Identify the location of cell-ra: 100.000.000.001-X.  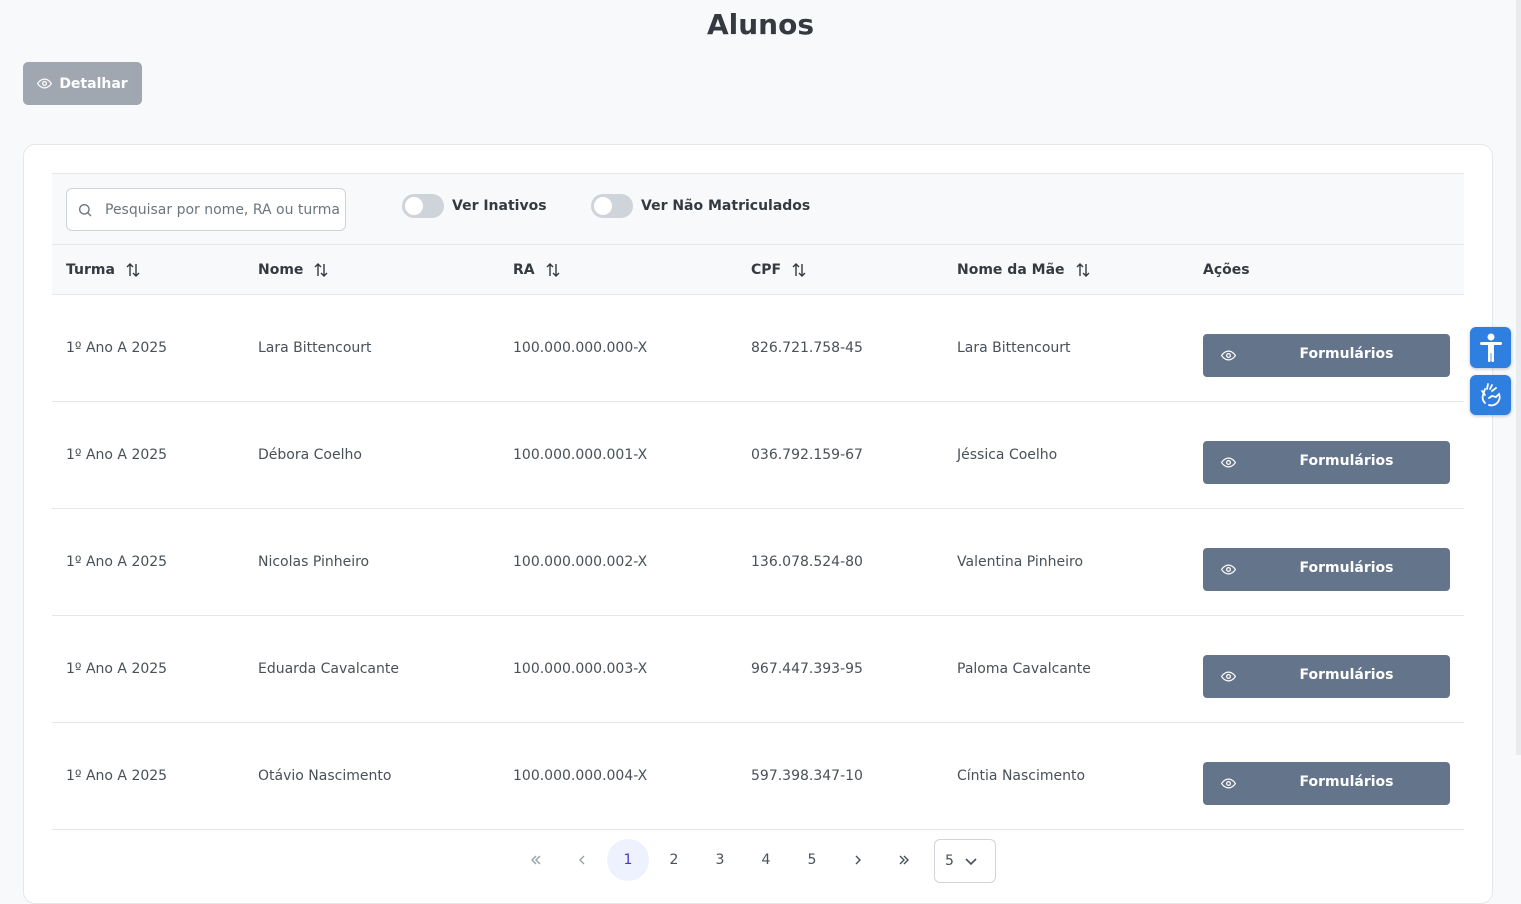
(580, 454).